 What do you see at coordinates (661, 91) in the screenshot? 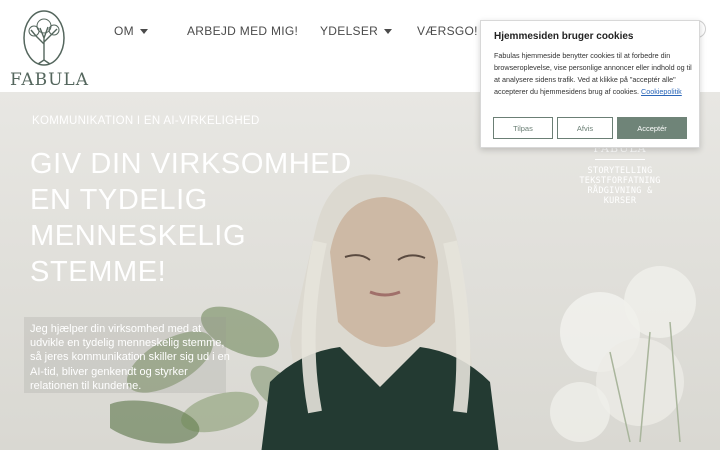
I see `cookie-policy-link: Cookiepolitik` at bounding box center [661, 91].